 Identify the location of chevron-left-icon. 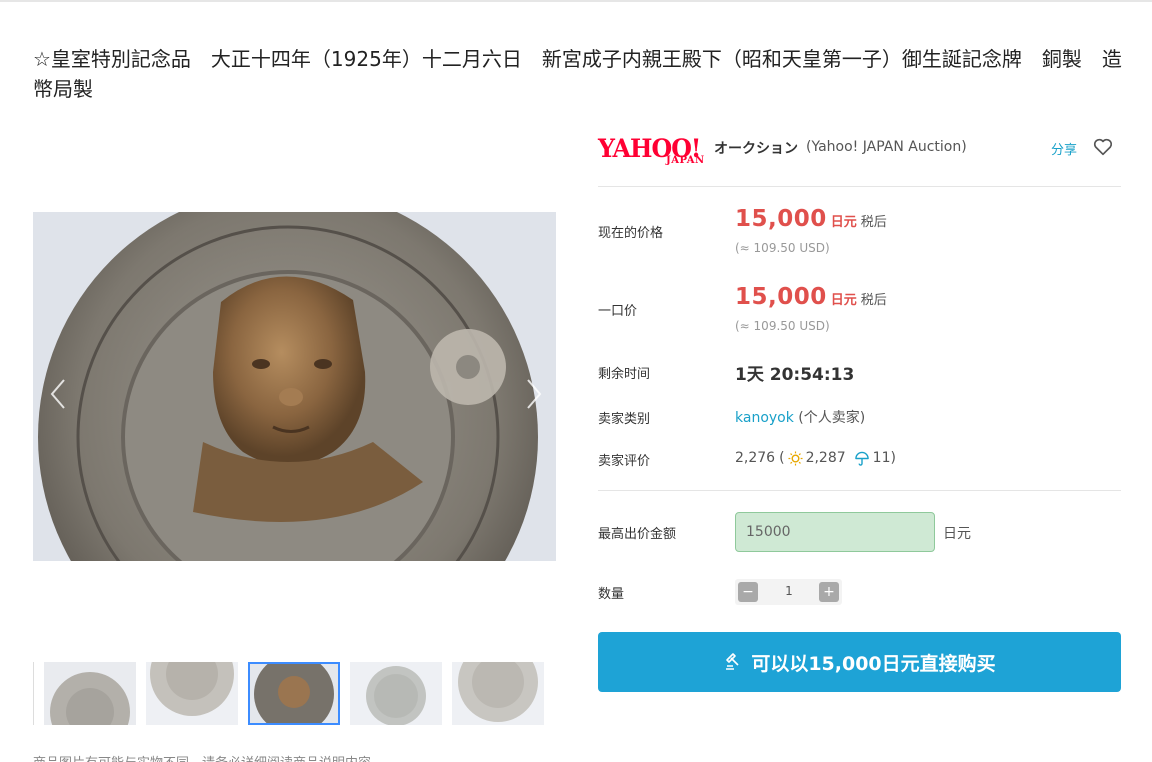
(57, 394).